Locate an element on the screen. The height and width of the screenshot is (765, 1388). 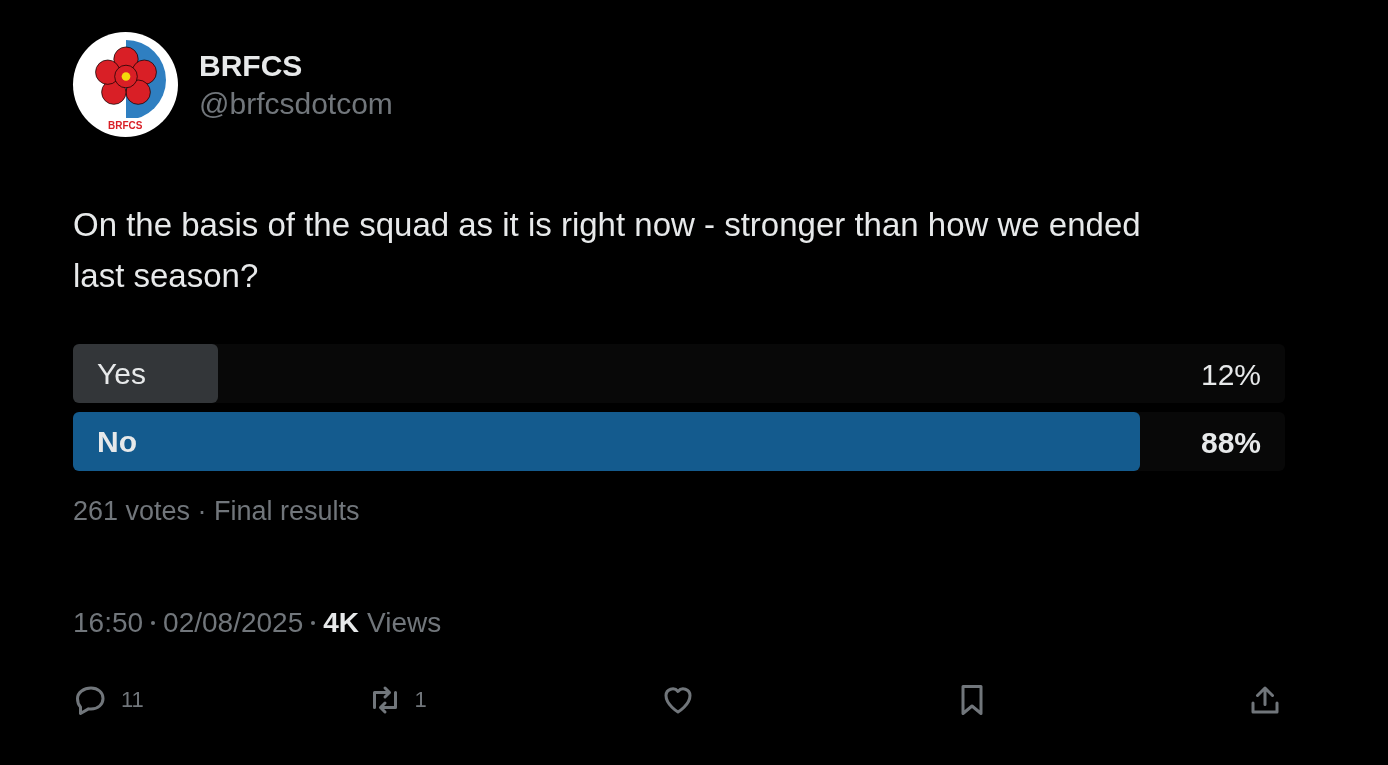
author-name: BRFCS is located at coordinates (296, 65).